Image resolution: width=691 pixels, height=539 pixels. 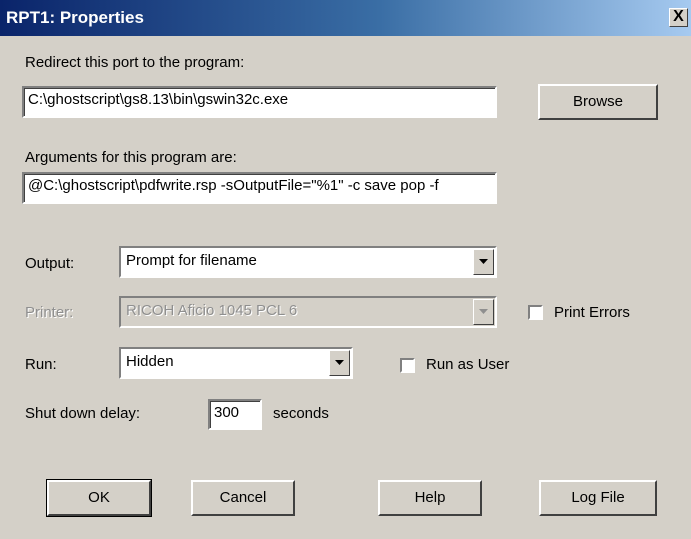 What do you see at coordinates (592, 312) in the screenshot?
I see `print-errors-label: Print Errors` at bounding box center [592, 312].